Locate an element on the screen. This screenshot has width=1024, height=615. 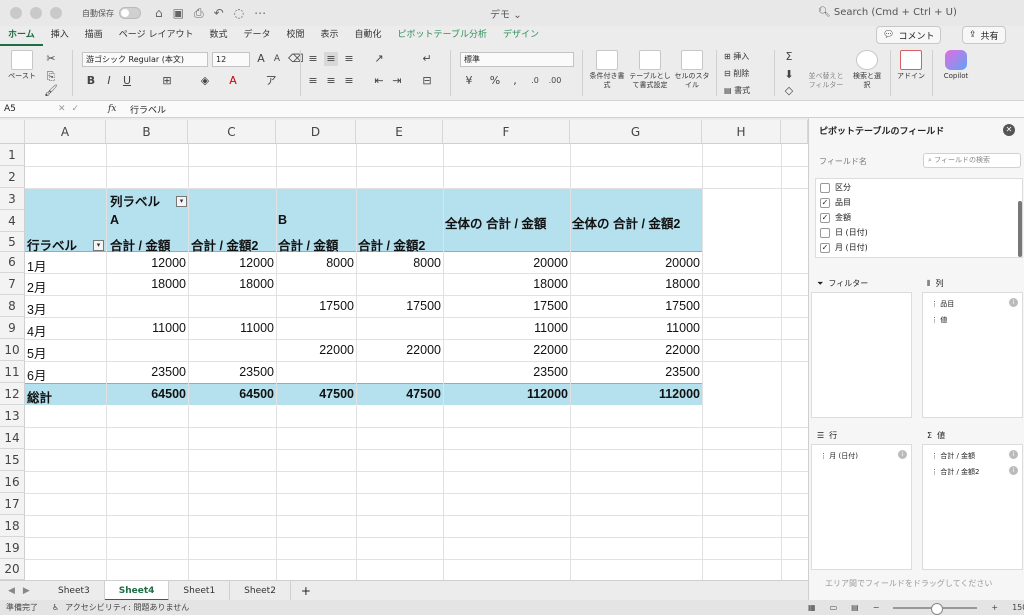
pivot-row-labels: 行ラベル is located at coordinates (52, 244).